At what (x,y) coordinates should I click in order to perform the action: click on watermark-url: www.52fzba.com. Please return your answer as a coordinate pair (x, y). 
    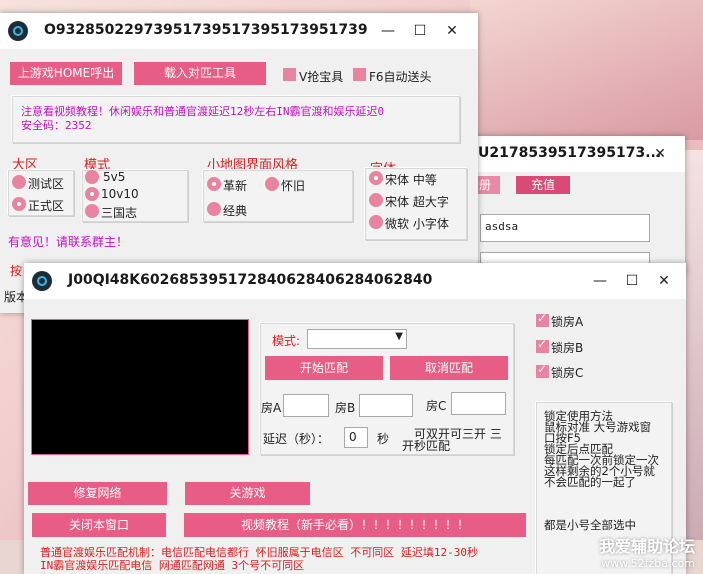
    Looking at the image, I should click on (648, 563).